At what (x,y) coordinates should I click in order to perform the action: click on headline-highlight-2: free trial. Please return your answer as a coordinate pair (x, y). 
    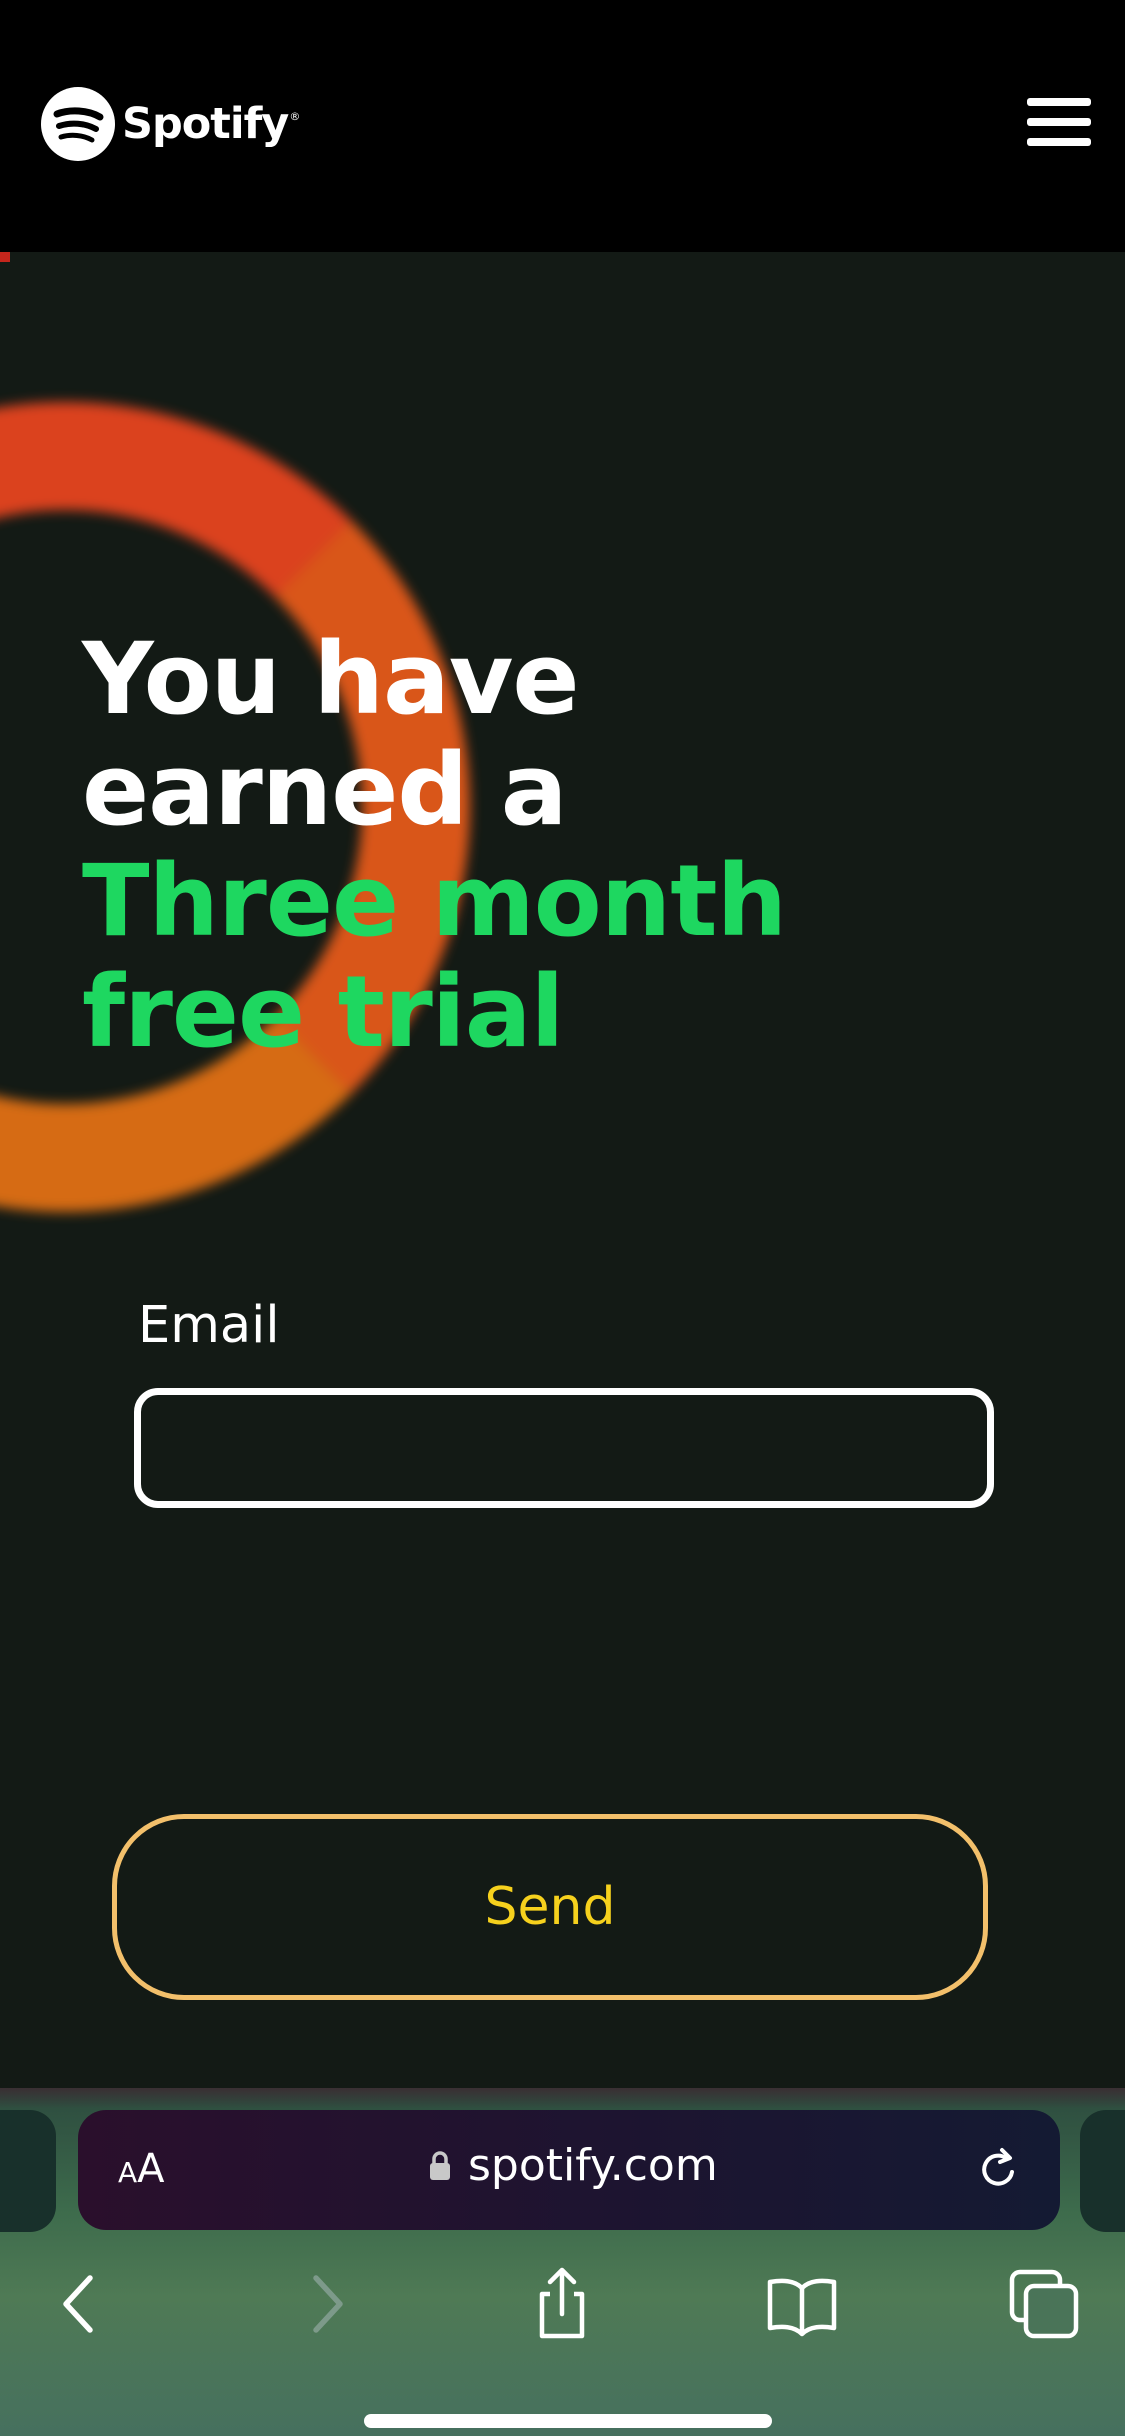
    Looking at the image, I should click on (323, 1012).